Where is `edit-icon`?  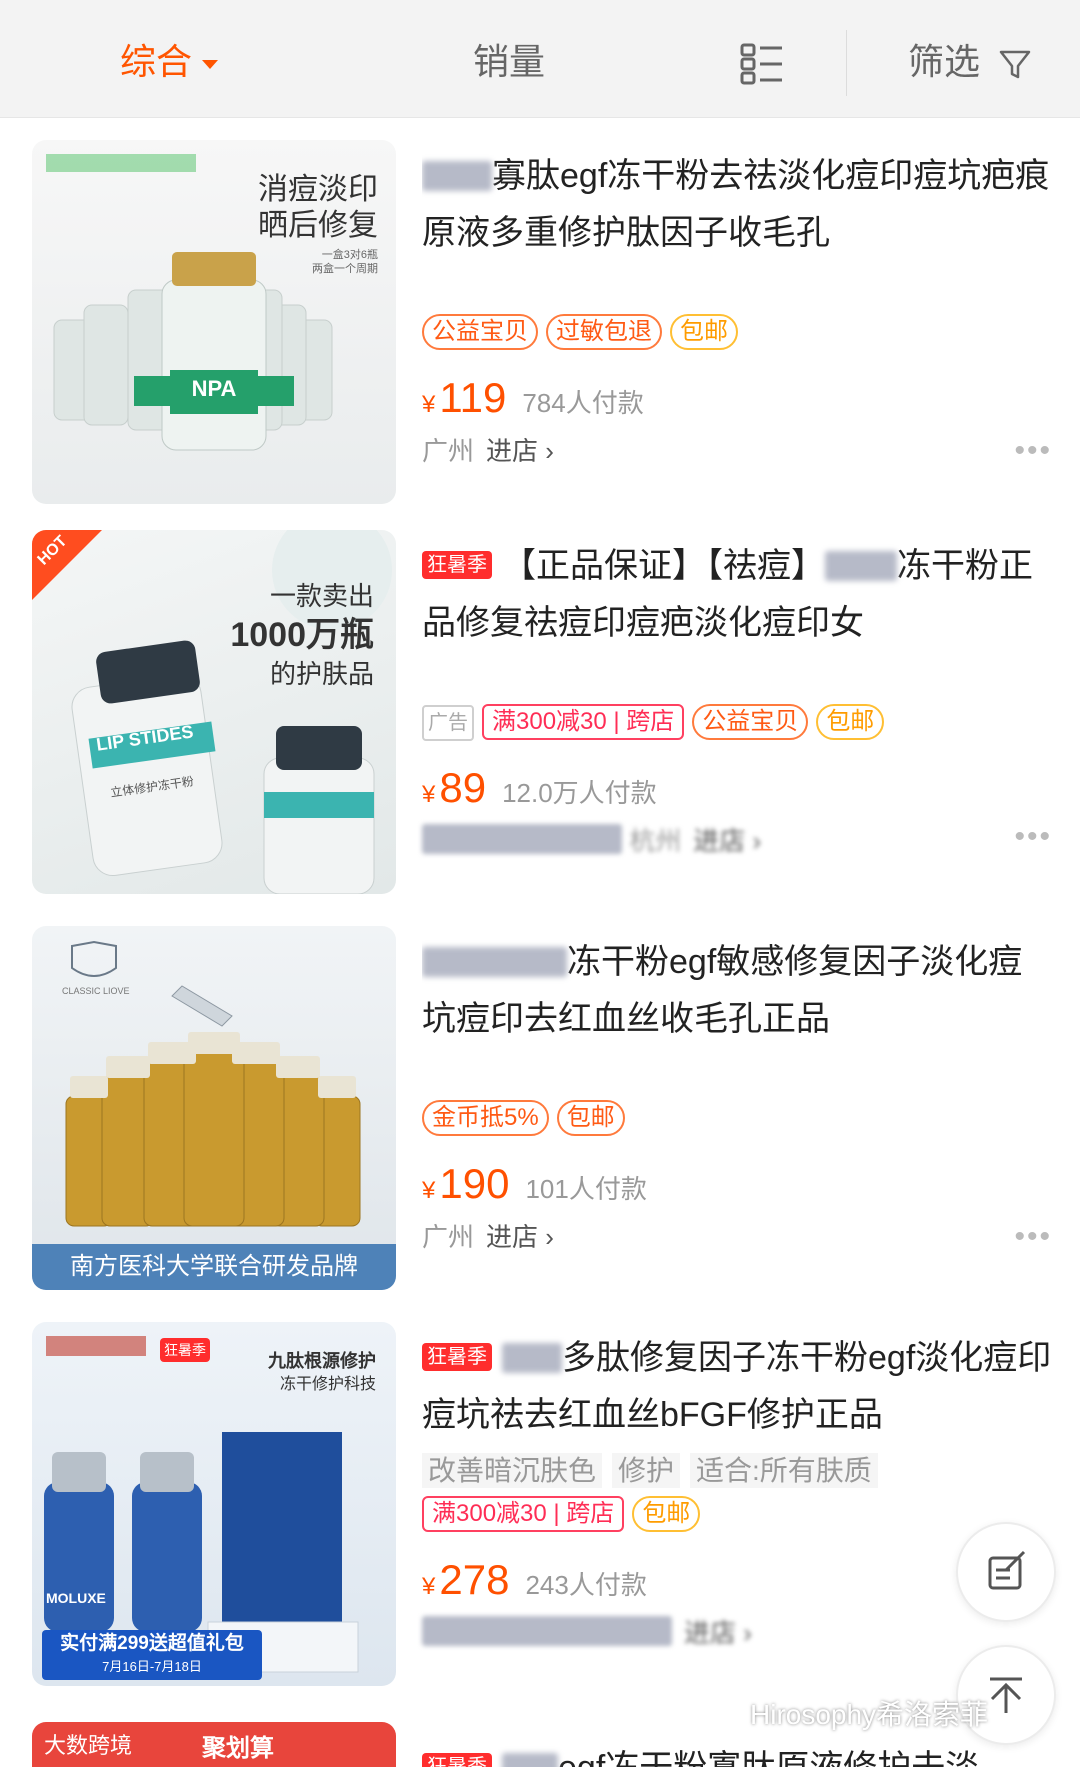
edit-icon is located at coordinates (1007, 1570).